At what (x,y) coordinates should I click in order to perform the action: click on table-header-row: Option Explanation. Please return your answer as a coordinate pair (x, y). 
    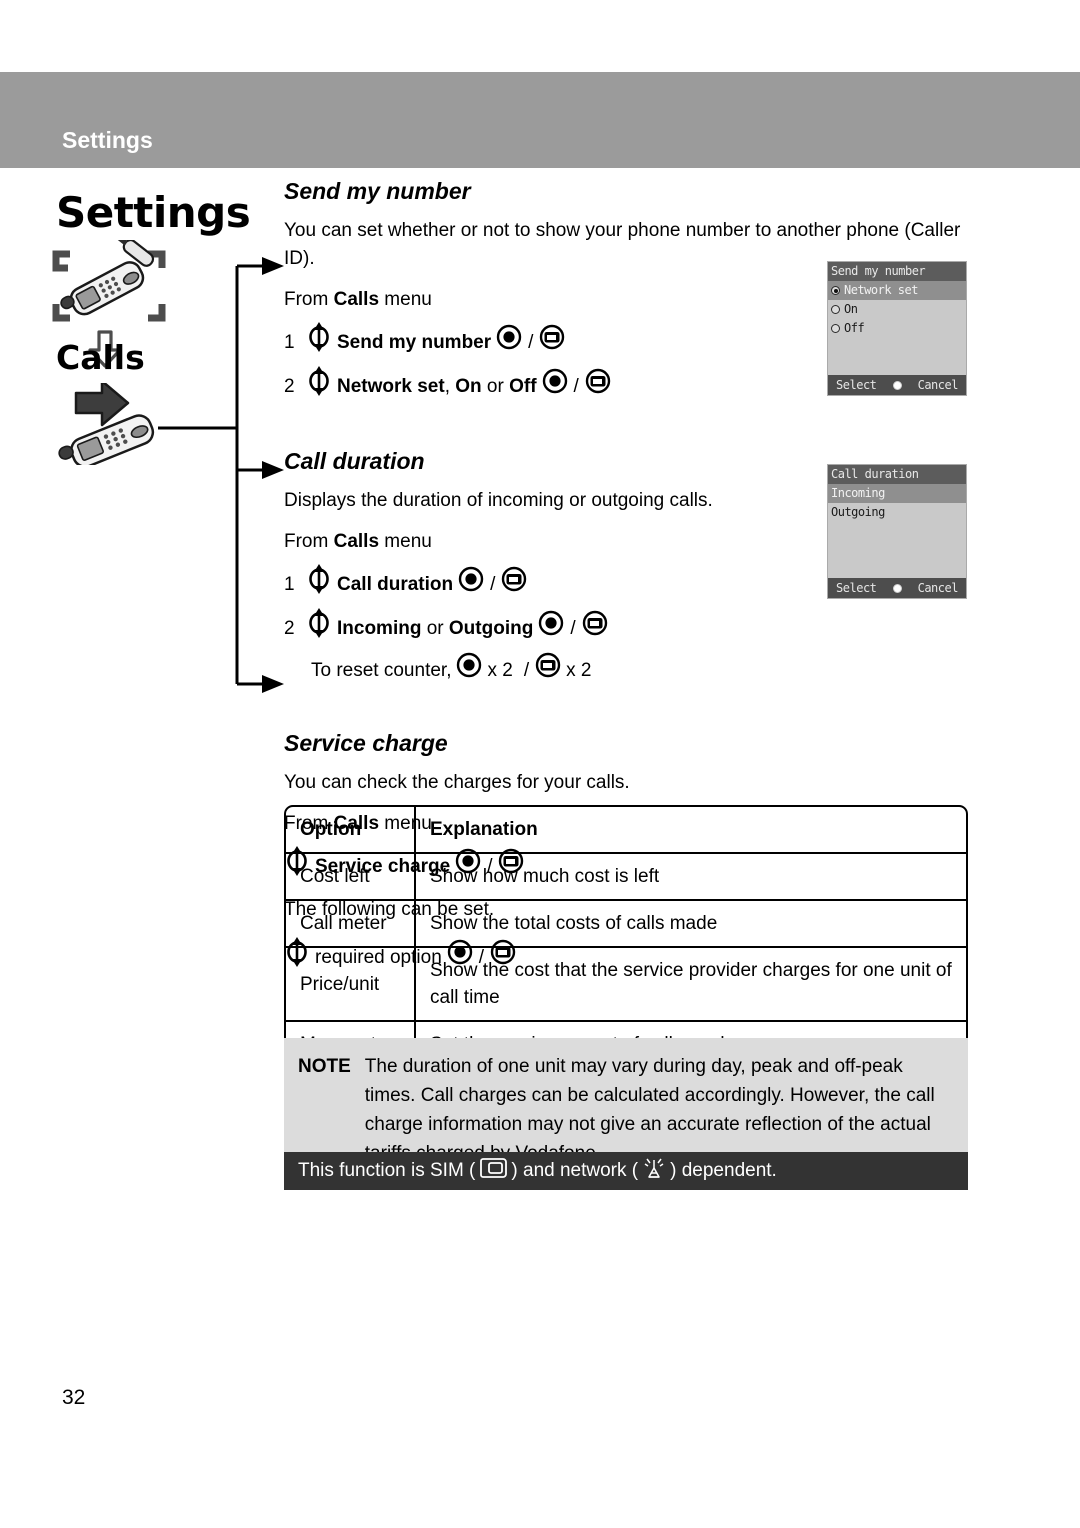
    Looking at the image, I should click on (626, 830).